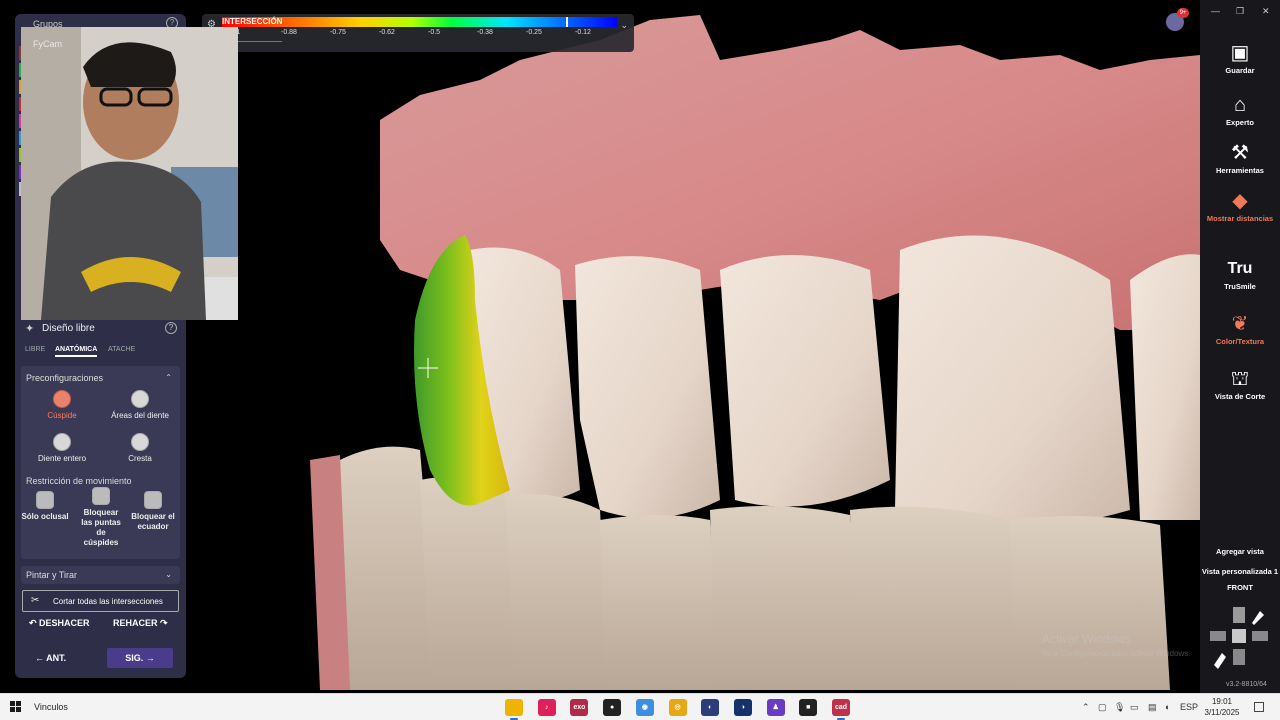 This screenshot has width=1280, height=720. I want to click on restriction-solo-oclusal: Sólo oclusal, so click(46, 506).